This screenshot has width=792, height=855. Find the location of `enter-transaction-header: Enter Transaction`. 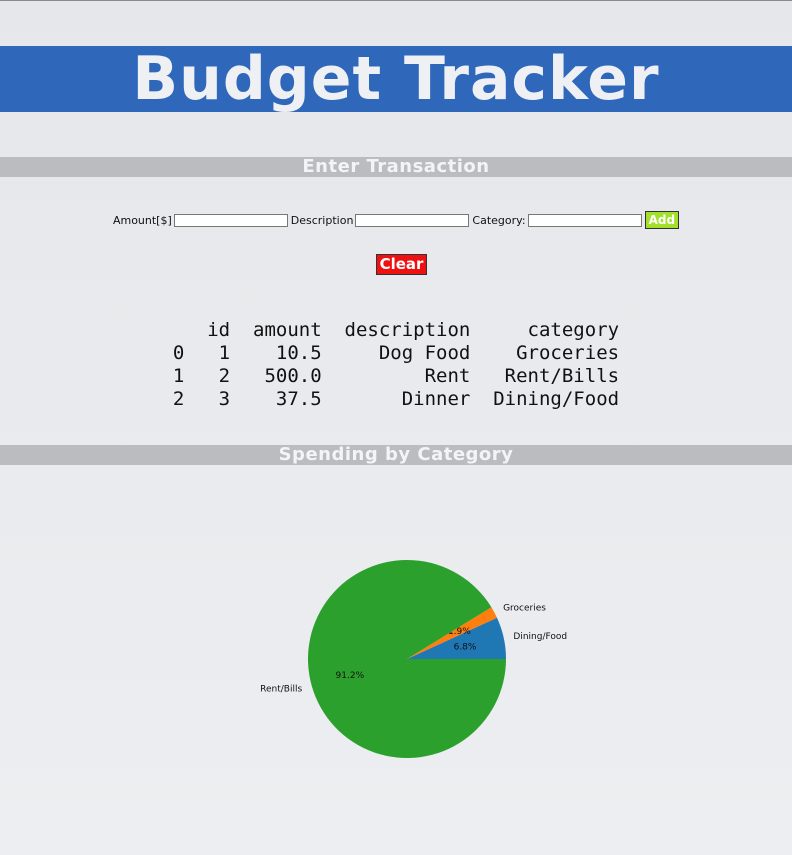

enter-transaction-header: Enter Transaction is located at coordinates (396, 167).